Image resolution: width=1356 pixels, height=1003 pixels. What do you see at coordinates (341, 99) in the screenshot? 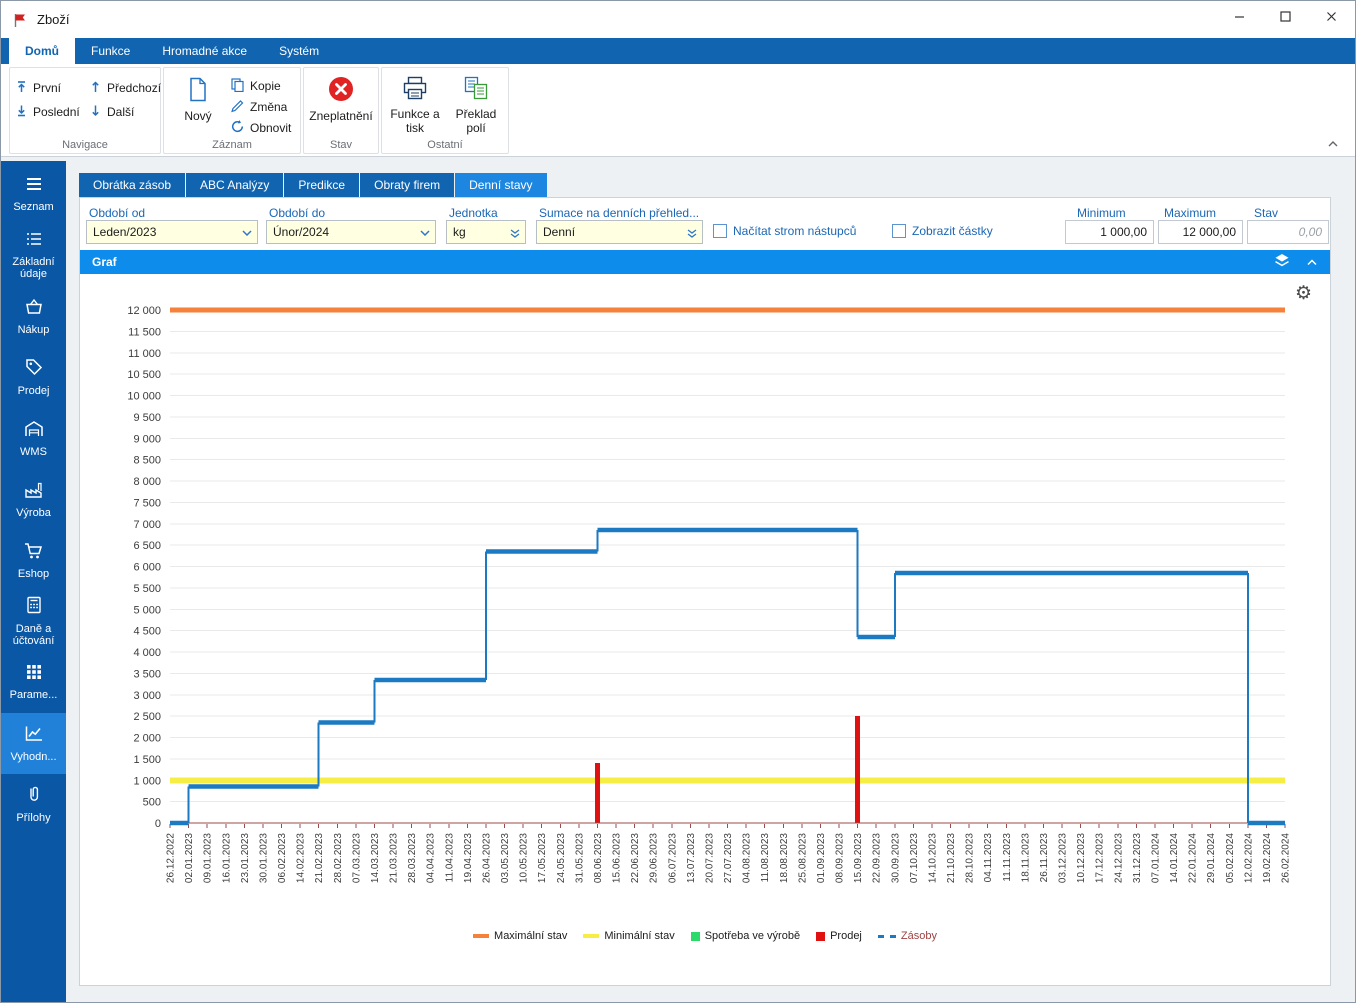
I see `zneplatneni-button: Zneplatnění` at bounding box center [341, 99].